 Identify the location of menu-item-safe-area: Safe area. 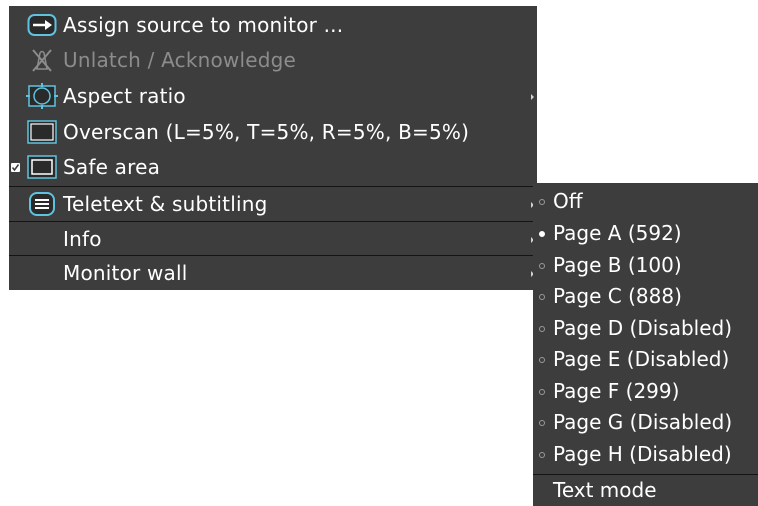
(273, 167).